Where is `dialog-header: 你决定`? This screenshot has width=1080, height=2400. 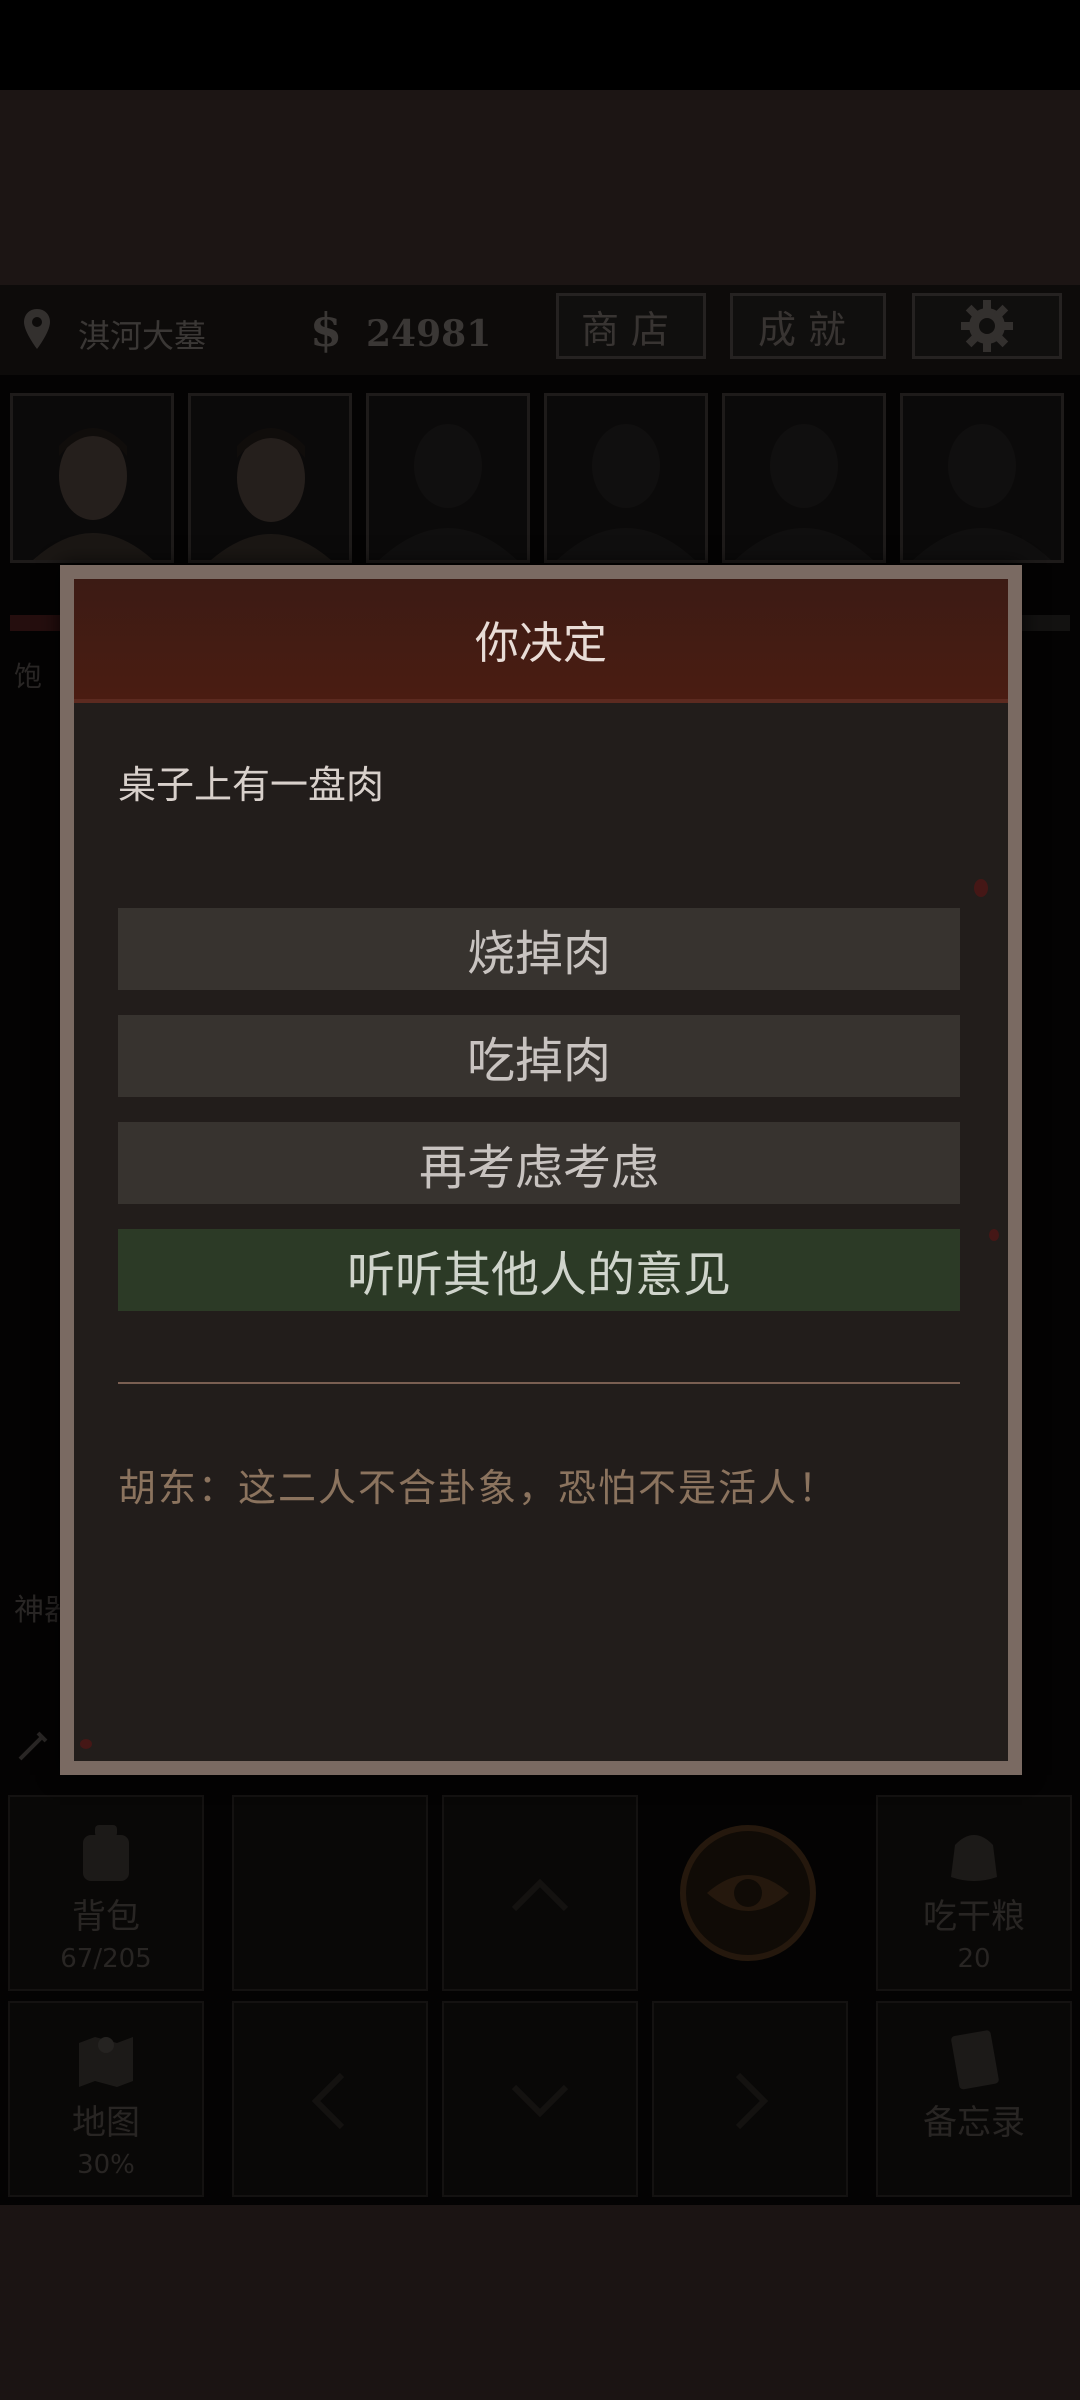 dialog-header: 你决定 is located at coordinates (541, 641).